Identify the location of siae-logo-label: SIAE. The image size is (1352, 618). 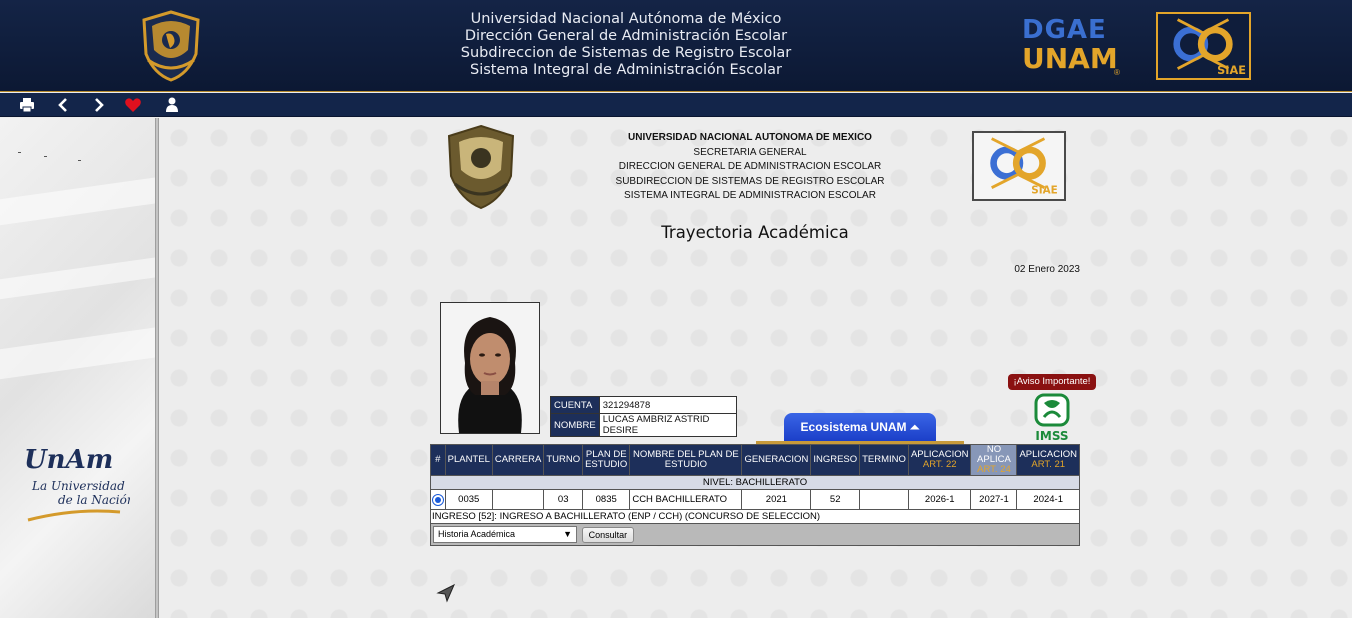
(1231, 70).